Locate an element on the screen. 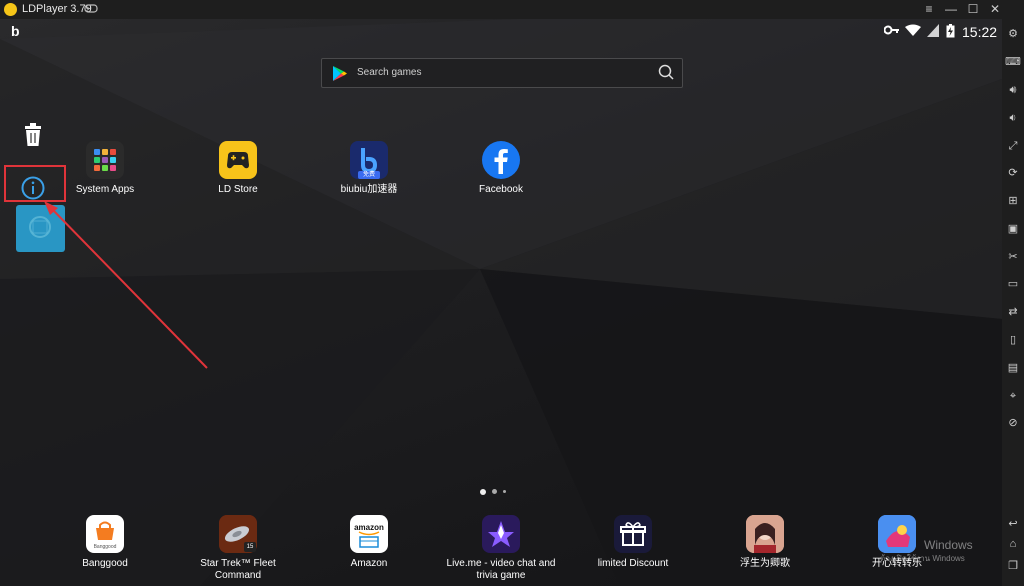 The width and height of the screenshot is (1024, 586). settings-gear-icon: ⚙ is located at coordinates (1013, 34).